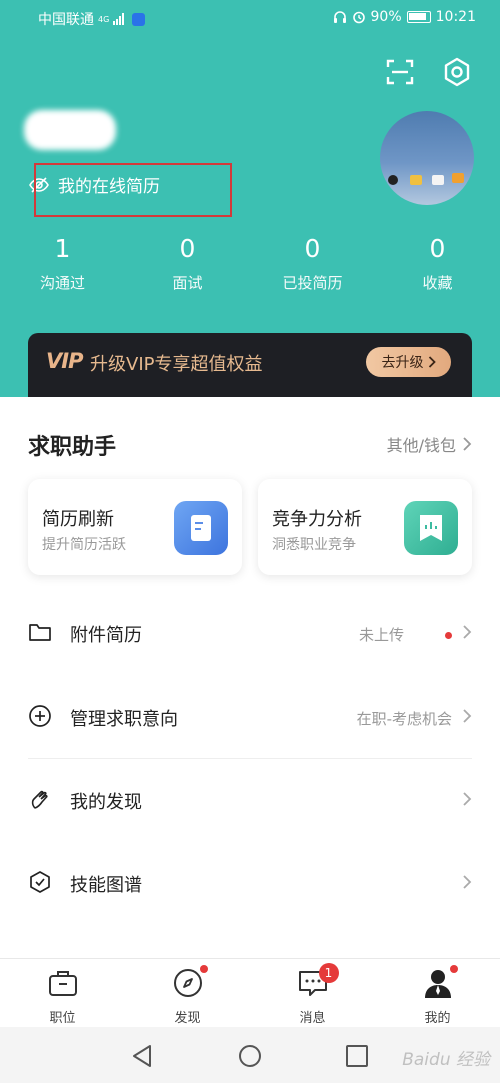 The image size is (500, 1083). I want to click on stat-contacted: 1 沟通过, so click(62, 262).